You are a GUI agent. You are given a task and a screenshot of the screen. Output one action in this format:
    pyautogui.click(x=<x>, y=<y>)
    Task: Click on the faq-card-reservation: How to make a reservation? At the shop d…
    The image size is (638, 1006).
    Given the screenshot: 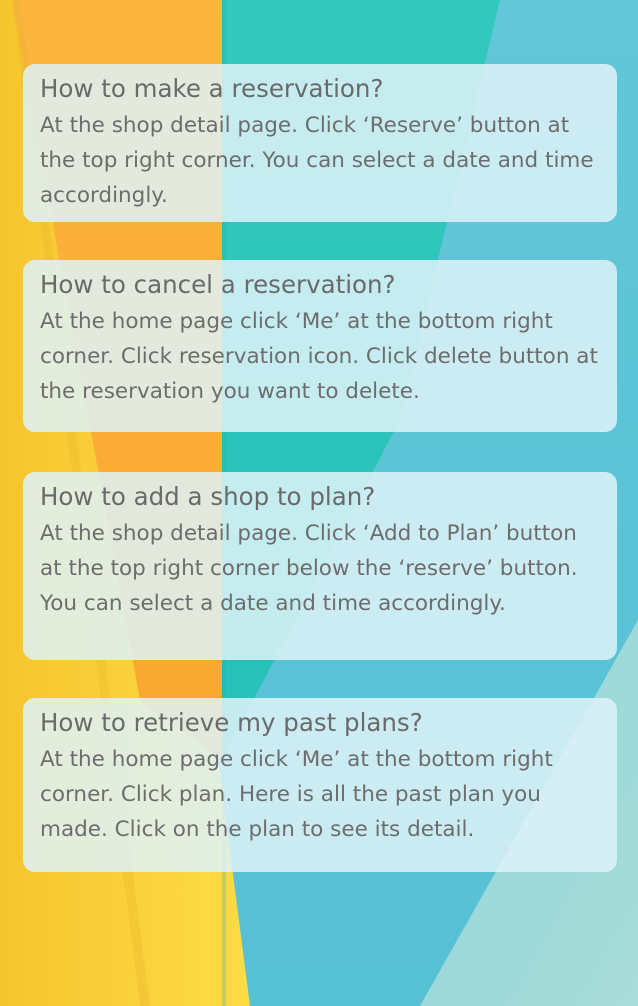 What is the action you would take?
    pyautogui.click(x=320, y=143)
    